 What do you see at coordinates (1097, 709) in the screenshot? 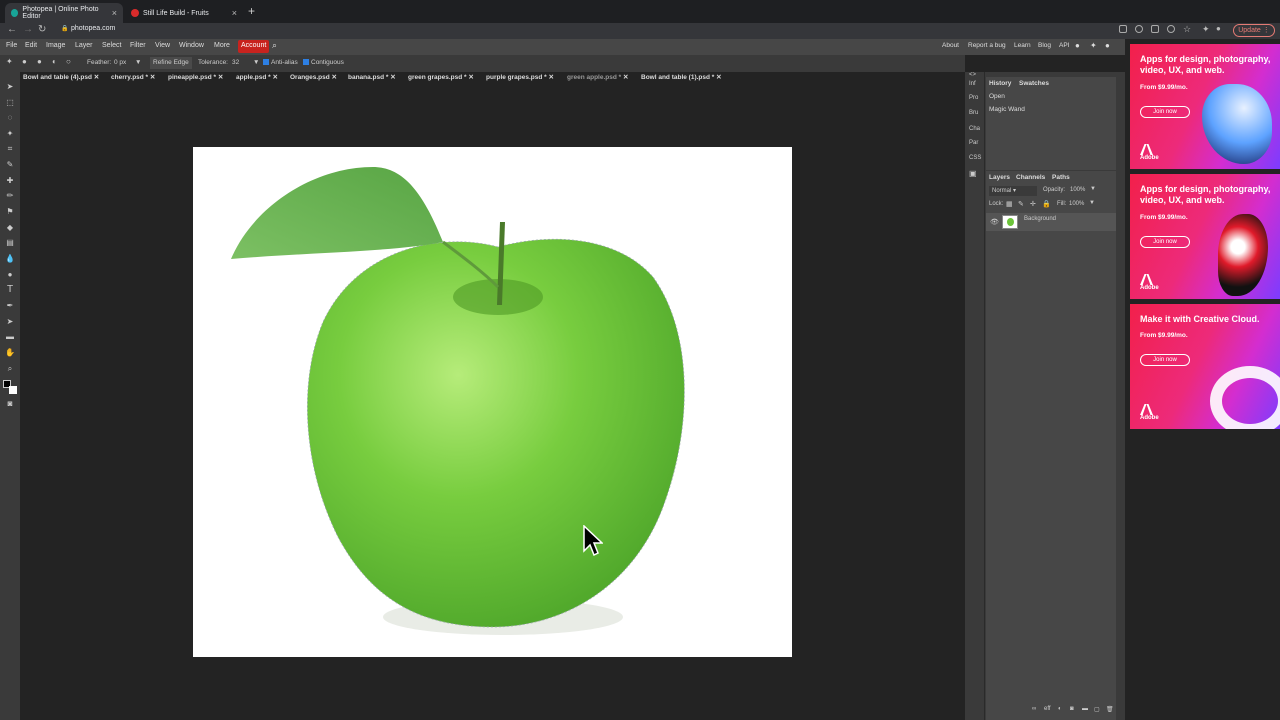
I see `new-layer-icon: ▢` at bounding box center [1097, 709].